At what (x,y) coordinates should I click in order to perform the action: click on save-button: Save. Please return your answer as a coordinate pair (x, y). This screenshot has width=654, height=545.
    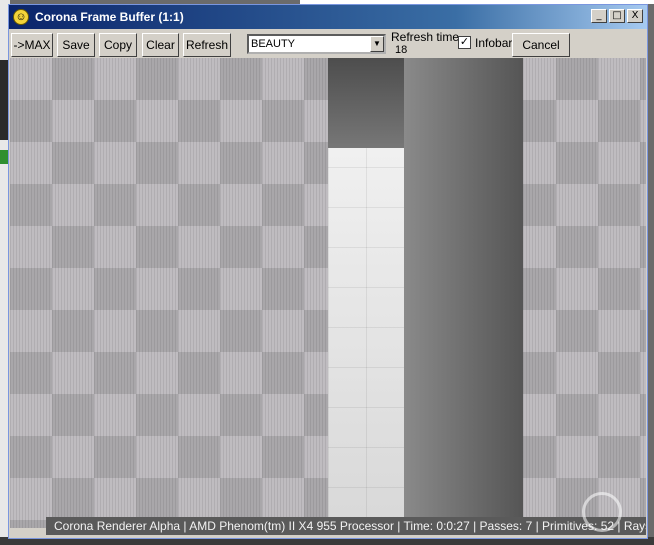
    Looking at the image, I should click on (76, 45).